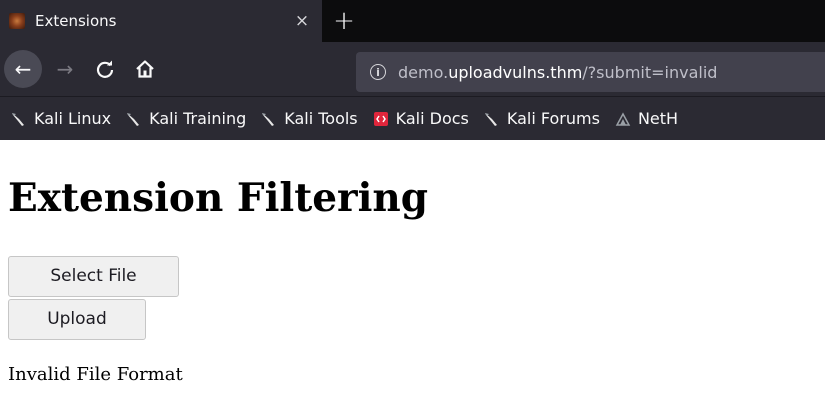 The image size is (825, 400). What do you see at coordinates (423, 72) in the screenshot?
I see `url-prefix: demo.` at bounding box center [423, 72].